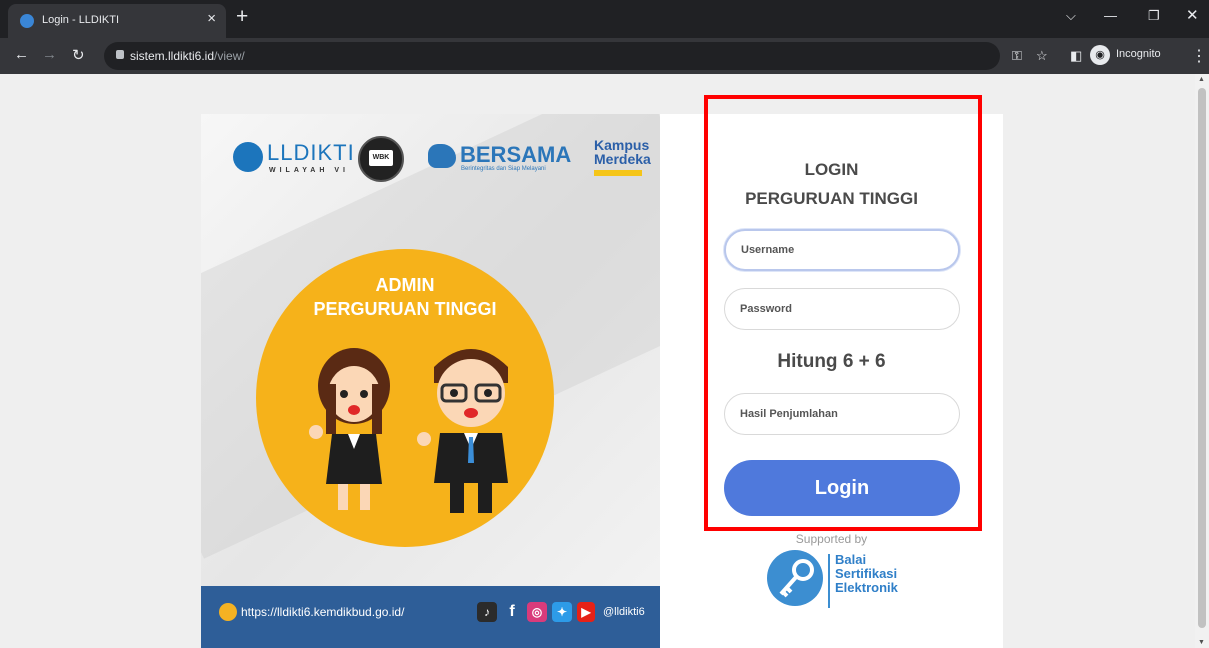 This screenshot has width=1209, height=648. I want to click on side-panel-icon: ◧, so click(1076, 56).